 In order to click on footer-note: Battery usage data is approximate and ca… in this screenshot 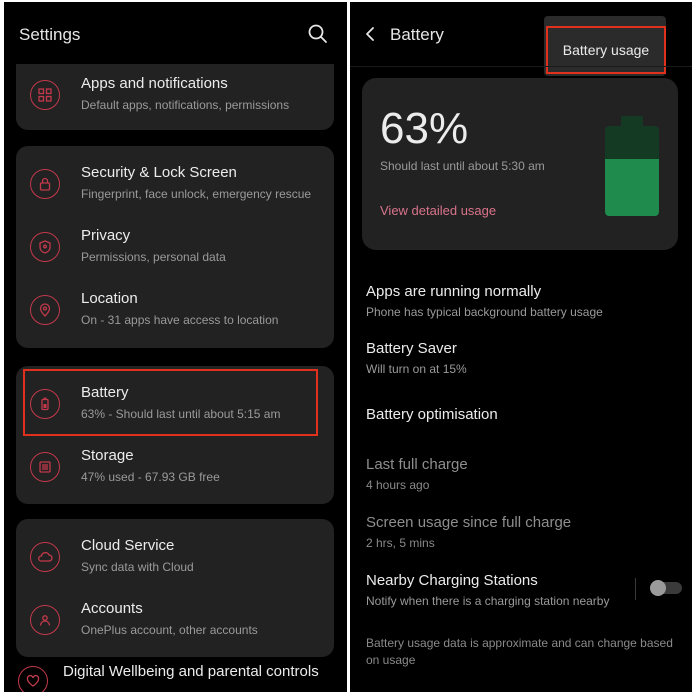, I will do `click(519, 651)`.